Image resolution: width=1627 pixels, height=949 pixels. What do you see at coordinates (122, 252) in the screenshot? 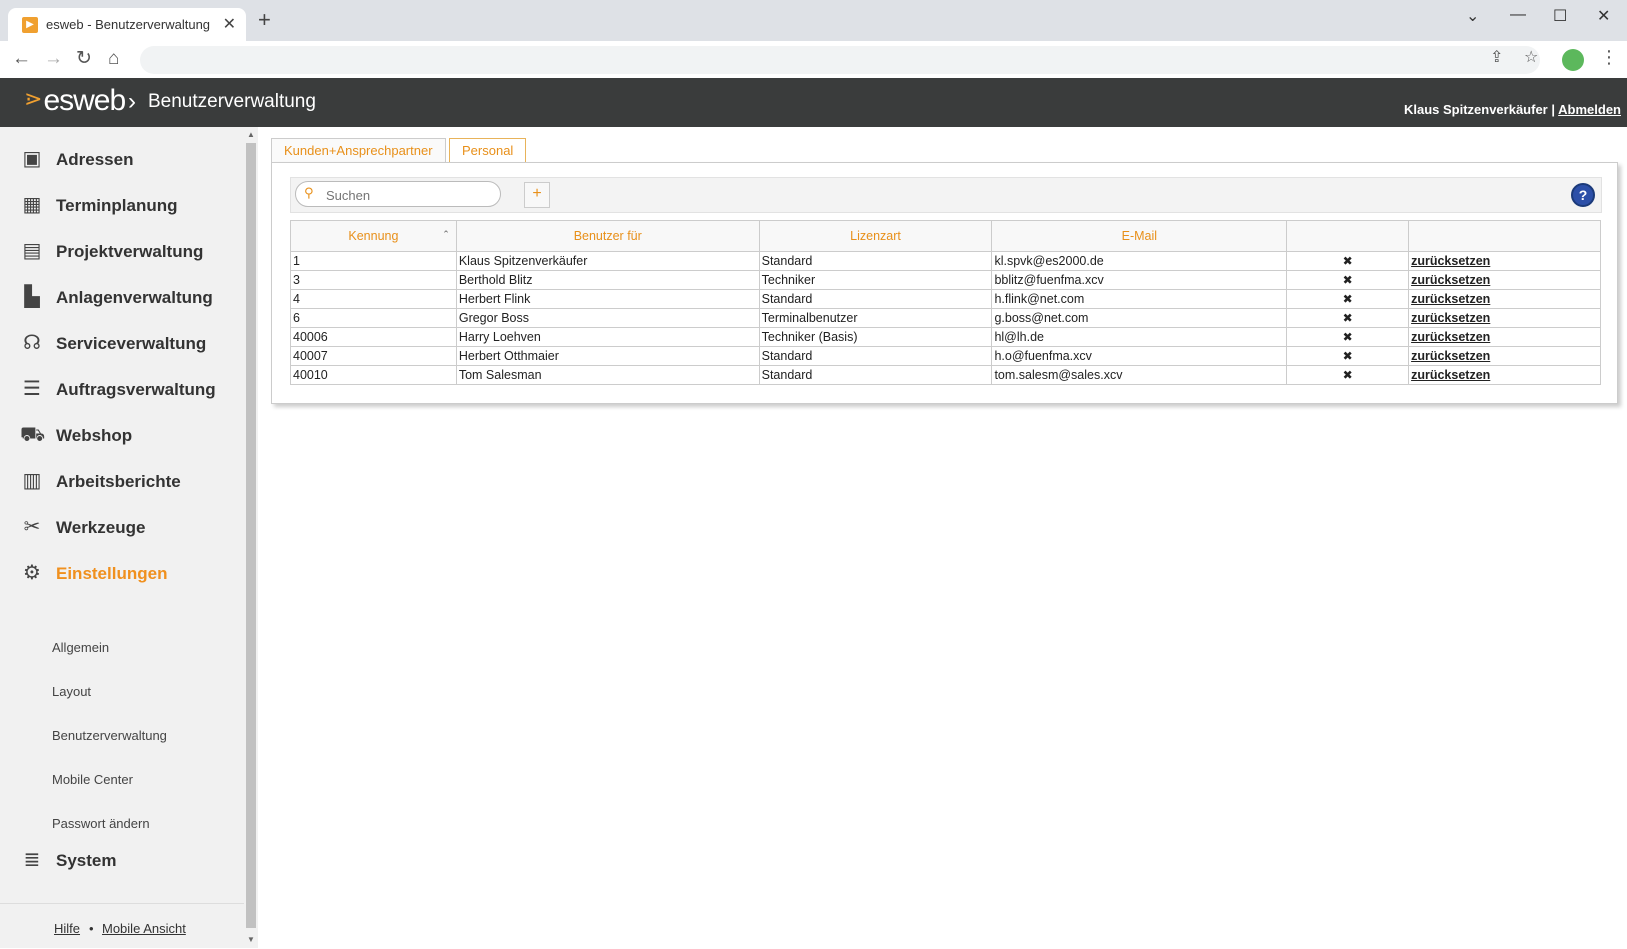
I see `sidebar-item-projektverwaltung: ▤ Projektverwaltung` at bounding box center [122, 252].